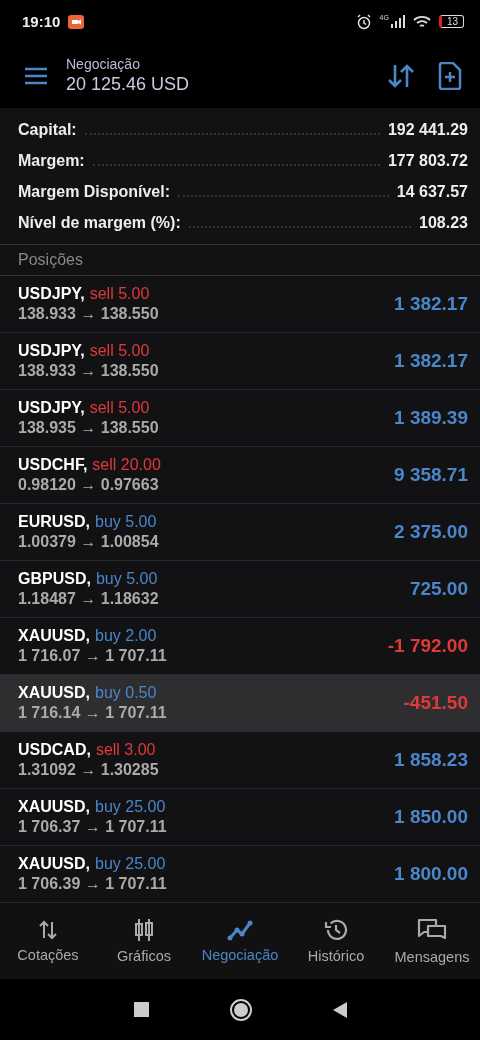  What do you see at coordinates (431, 531) in the screenshot?
I see `position-profit: 2 375.00` at bounding box center [431, 531].